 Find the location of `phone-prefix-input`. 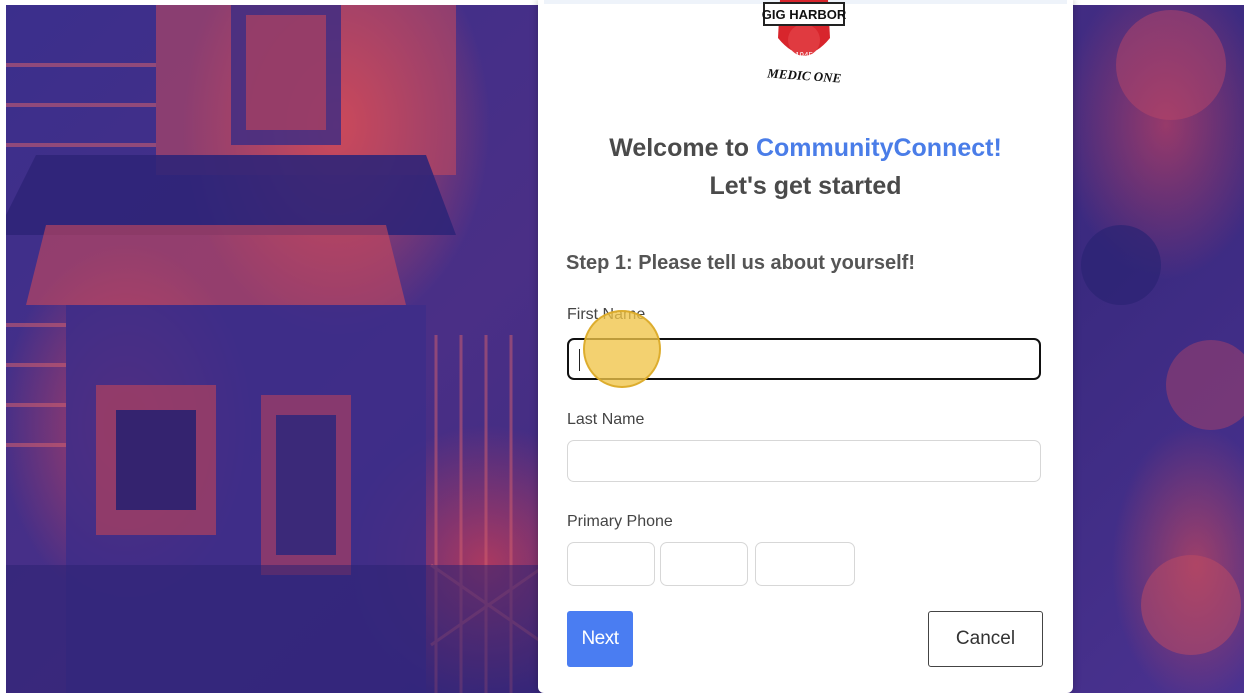

phone-prefix-input is located at coordinates (704, 564).